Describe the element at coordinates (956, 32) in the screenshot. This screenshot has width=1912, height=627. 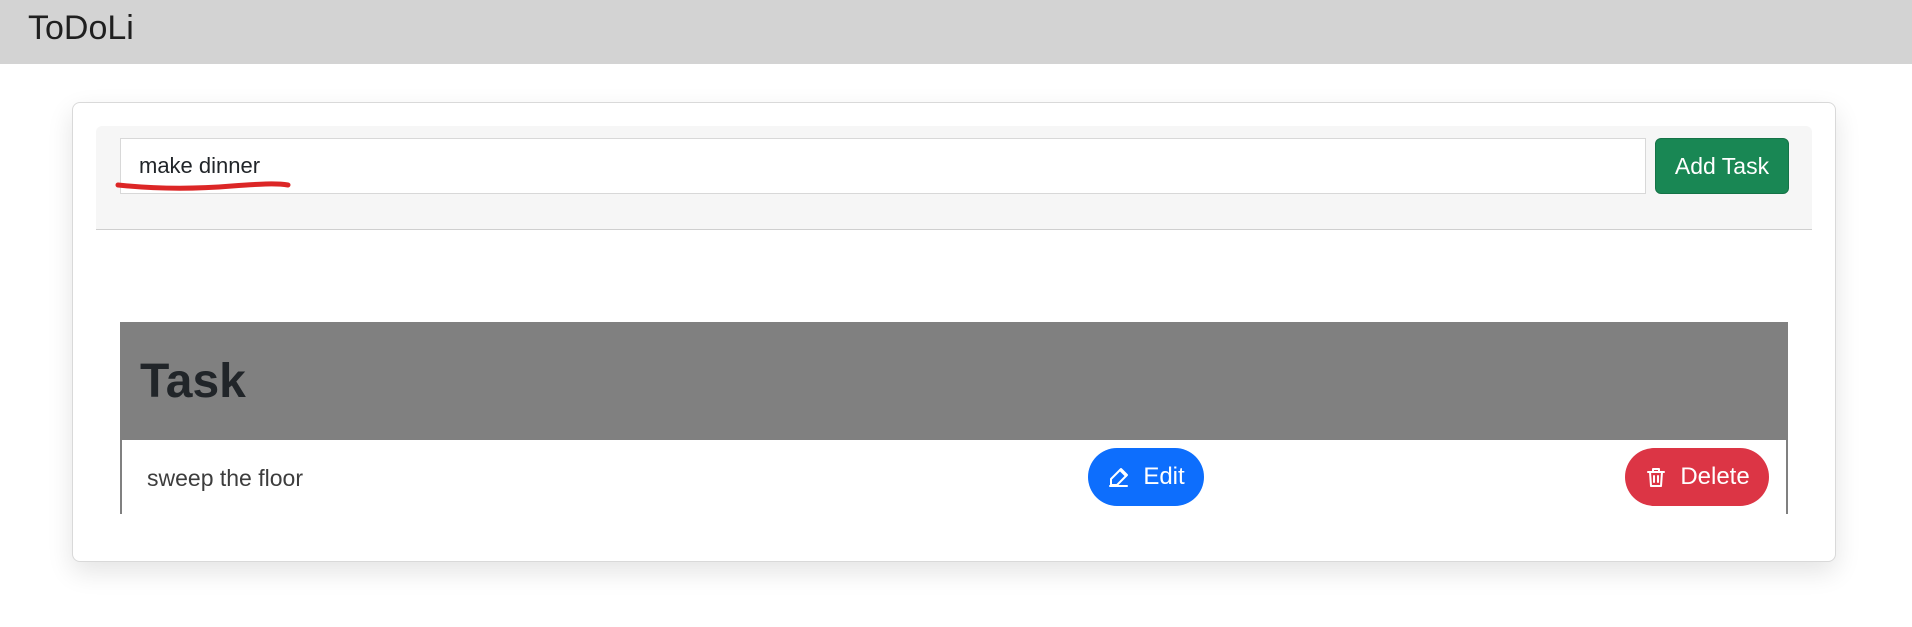
I see `app-header: ToDoLi` at that location.